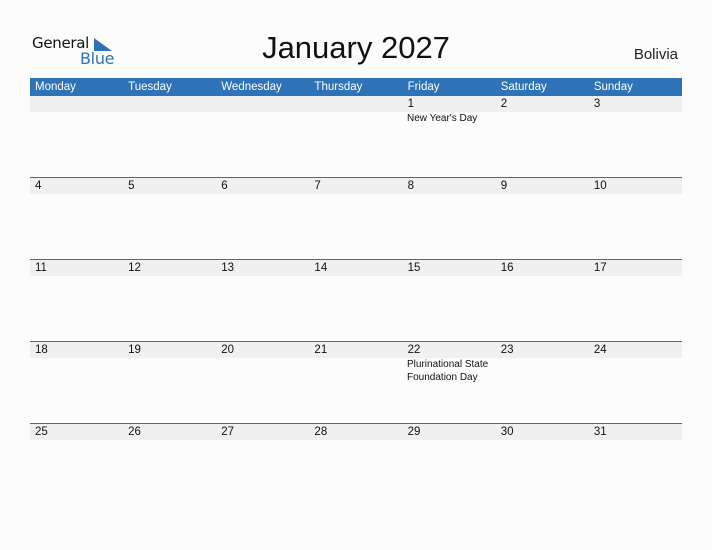 The height and width of the screenshot is (550, 712). Describe the element at coordinates (356, 218) in the screenshot. I see `calendar-week: 4 5 6 7 8 9 10` at that location.